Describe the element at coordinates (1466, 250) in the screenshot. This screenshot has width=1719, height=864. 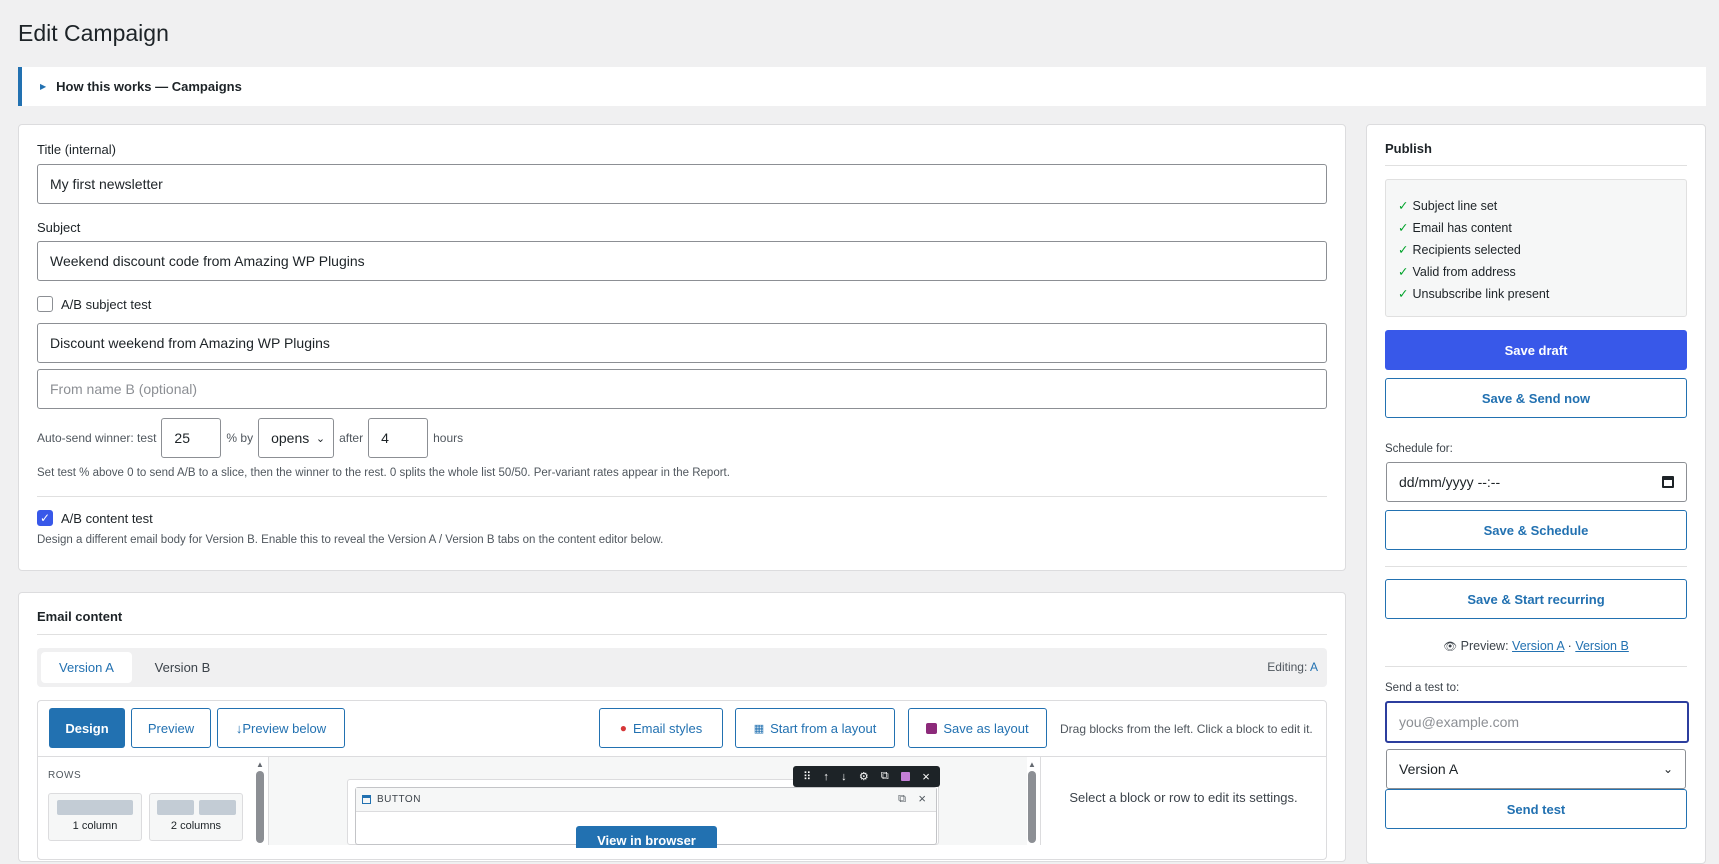
I see `checklist-item-label: Recipients selected` at that location.